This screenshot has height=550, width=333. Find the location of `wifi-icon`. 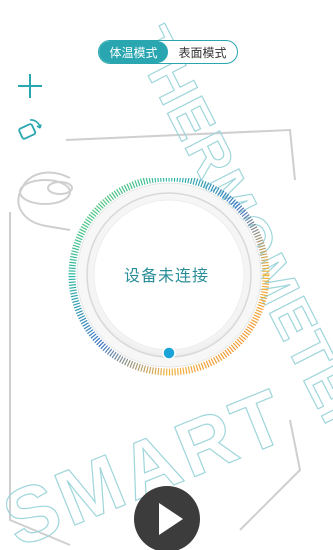

wifi-icon is located at coordinates (63, 10).